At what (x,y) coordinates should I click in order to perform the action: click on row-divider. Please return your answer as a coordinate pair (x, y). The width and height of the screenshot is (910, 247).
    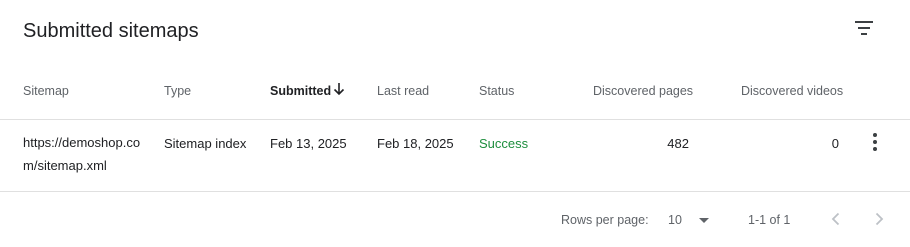
    Looking at the image, I should click on (455, 191).